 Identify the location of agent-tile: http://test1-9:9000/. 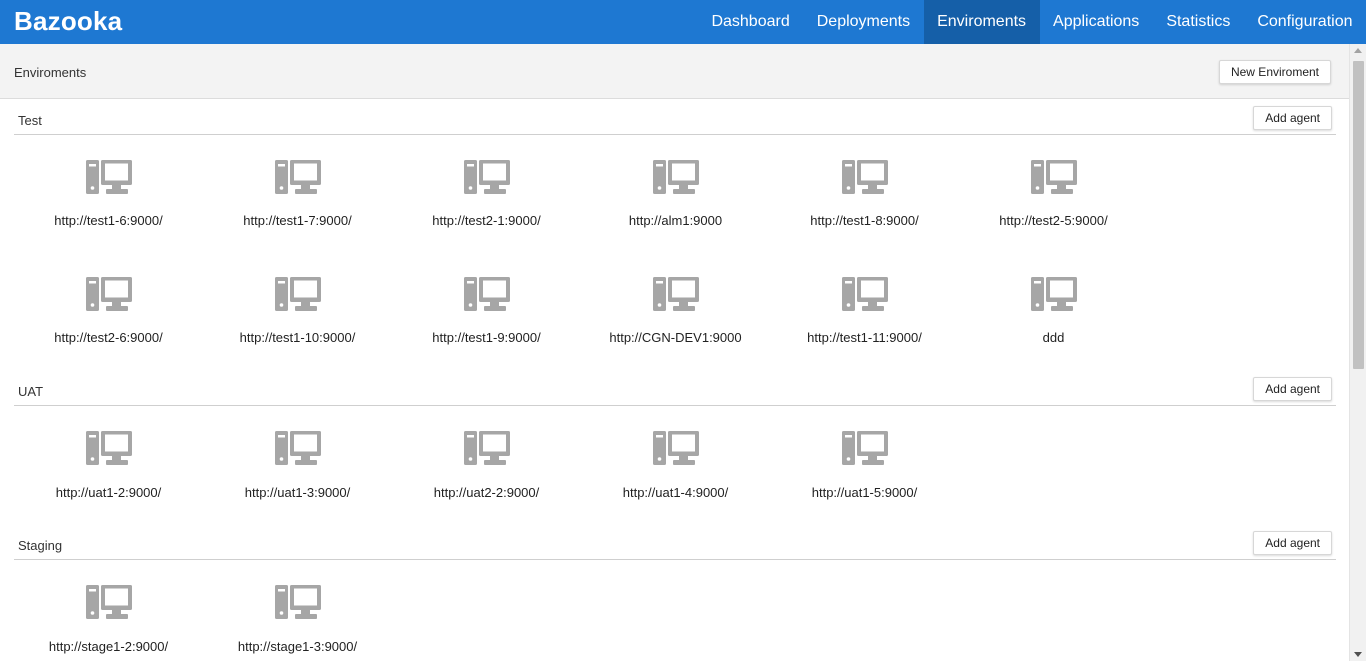
(486, 310).